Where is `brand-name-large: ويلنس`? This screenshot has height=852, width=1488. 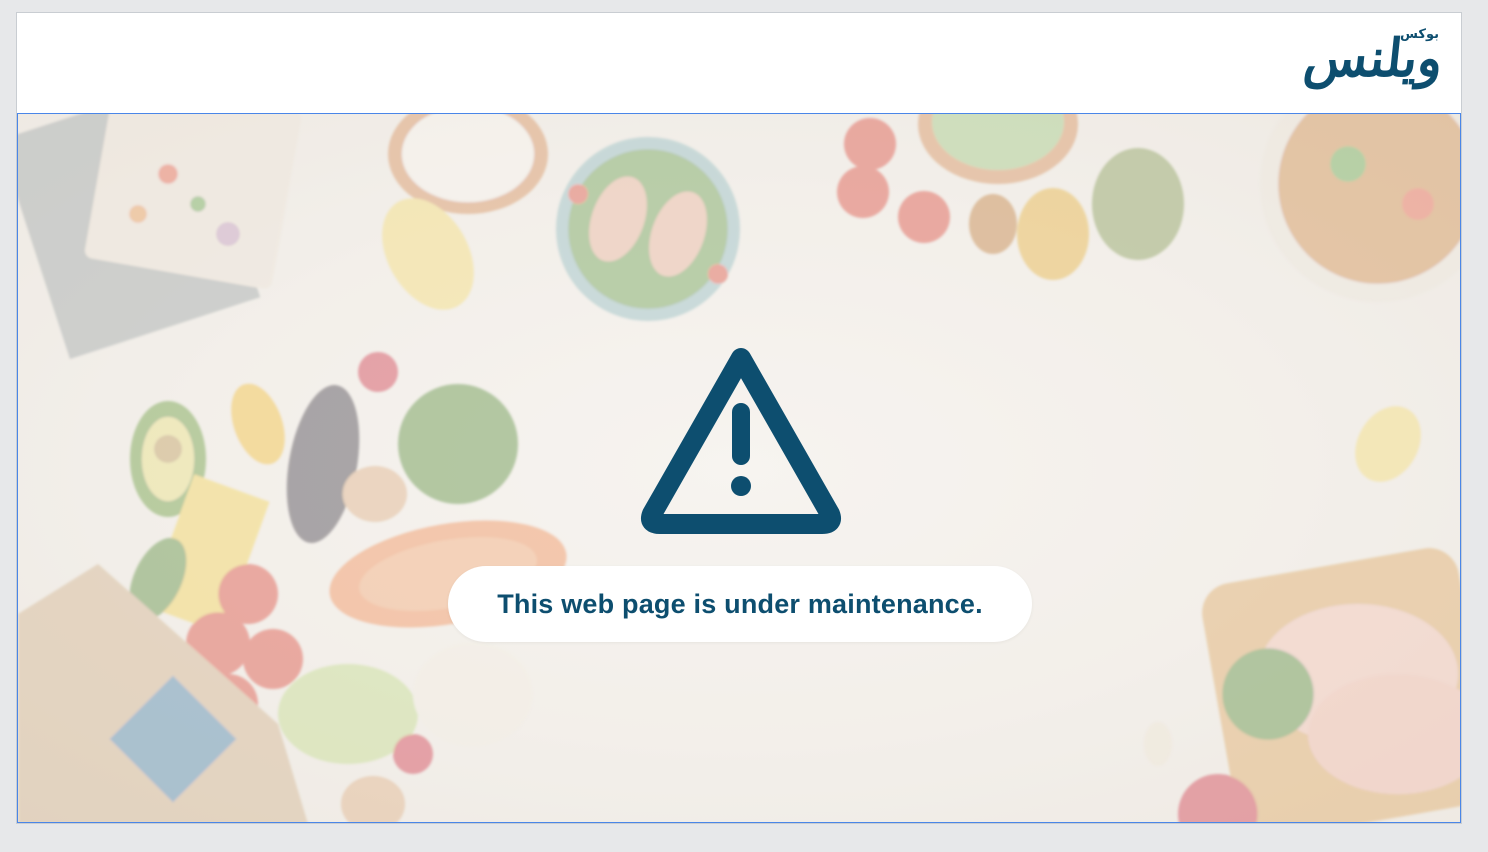 brand-name-large: ويلنس is located at coordinates (1374, 58).